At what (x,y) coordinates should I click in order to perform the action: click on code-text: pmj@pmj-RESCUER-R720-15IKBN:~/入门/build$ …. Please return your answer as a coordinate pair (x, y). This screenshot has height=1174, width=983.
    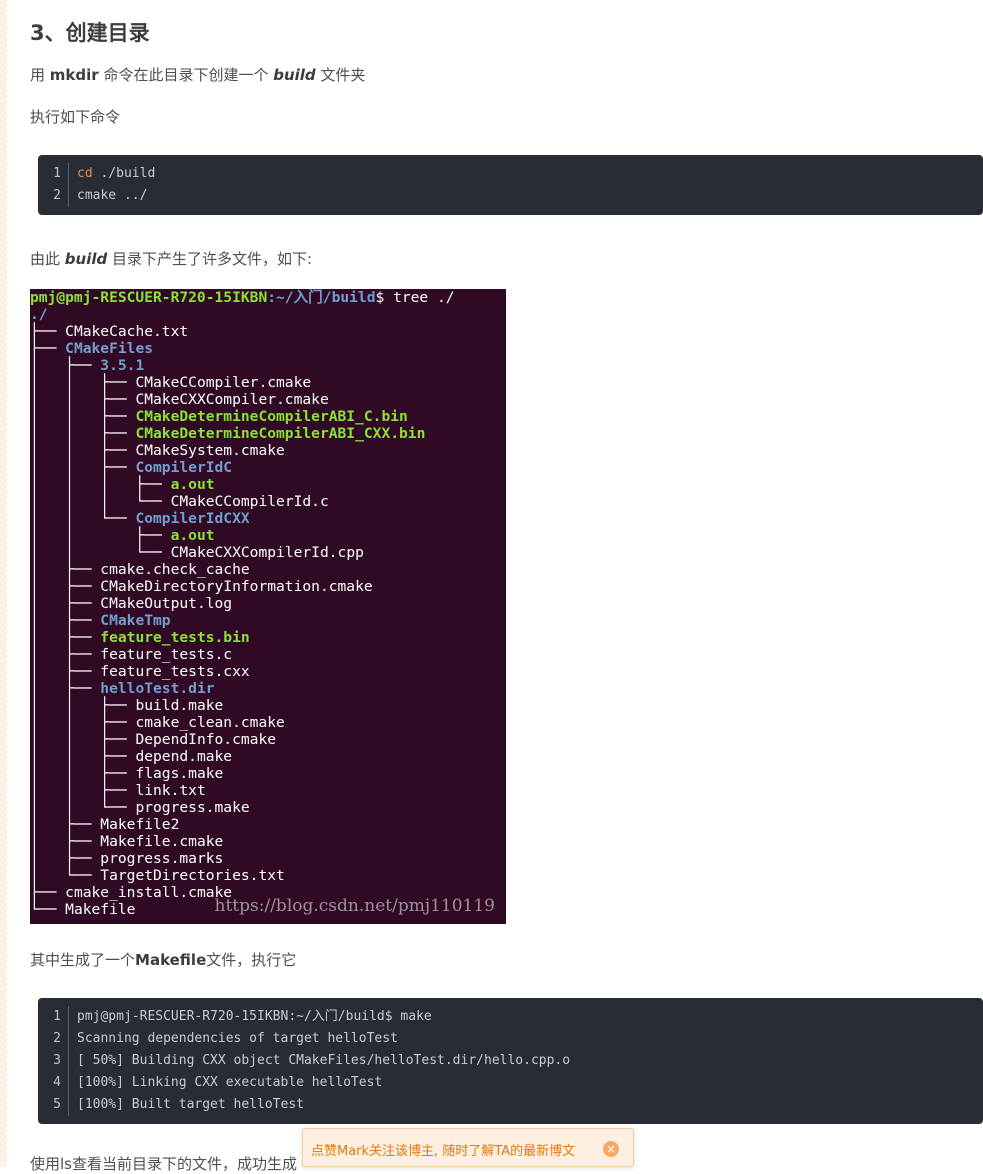
    Looking at the image, I should click on (254, 1016).